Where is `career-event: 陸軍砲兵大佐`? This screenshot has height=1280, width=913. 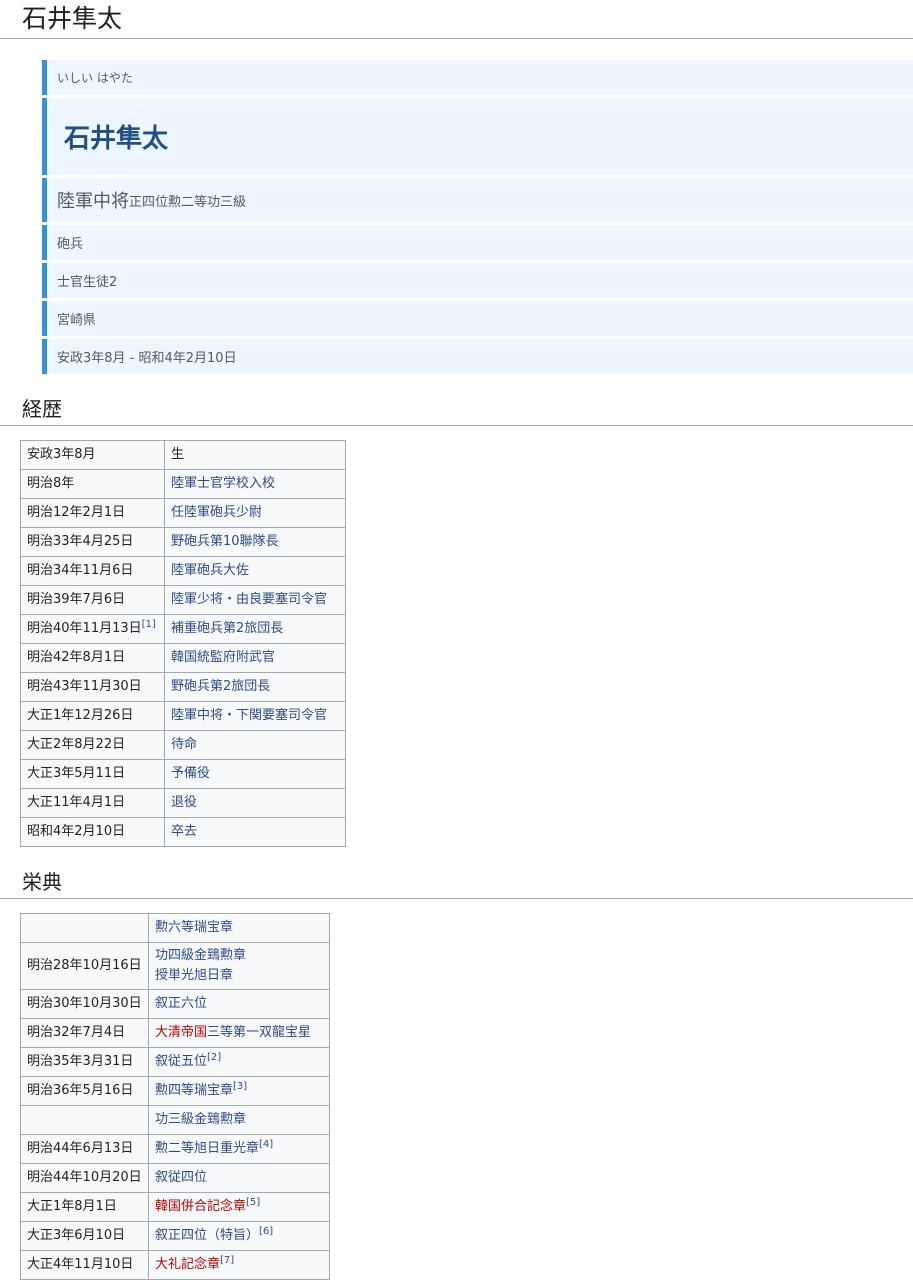 career-event: 陸軍砲兵大佐 is located at coordinates (255, 571).